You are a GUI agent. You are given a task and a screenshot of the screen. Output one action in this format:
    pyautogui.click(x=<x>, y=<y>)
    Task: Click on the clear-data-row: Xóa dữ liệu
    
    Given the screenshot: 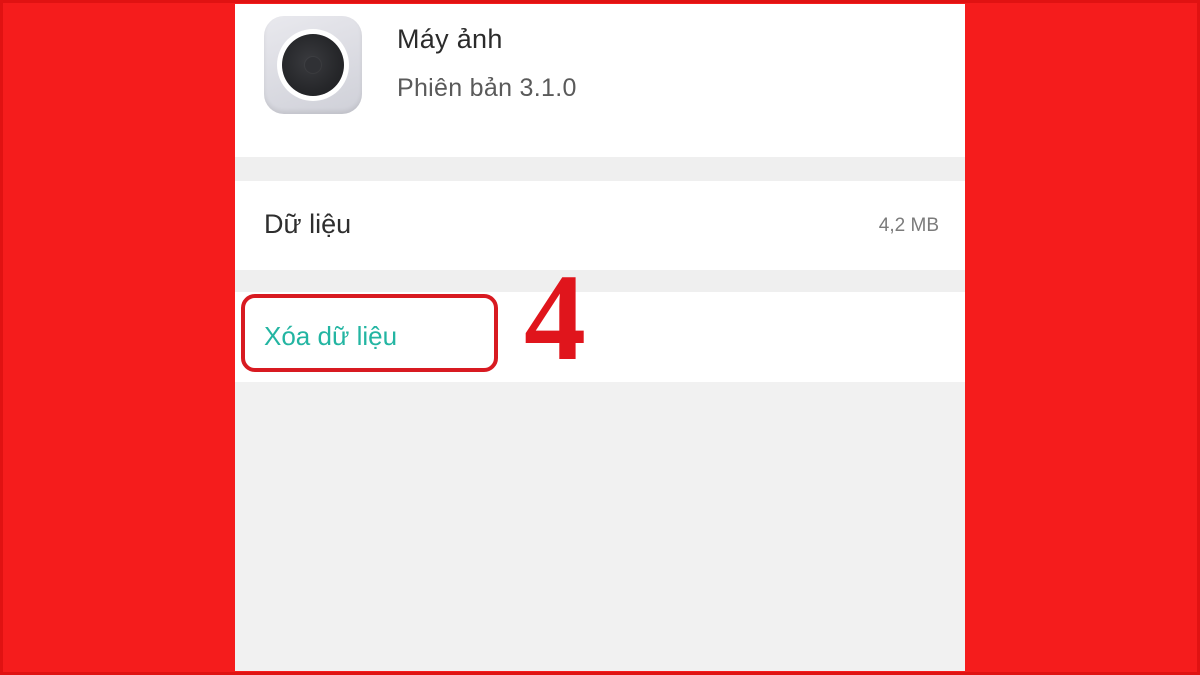 What is the action you would take?
    pyautogui.click(x=600, y=337)
    